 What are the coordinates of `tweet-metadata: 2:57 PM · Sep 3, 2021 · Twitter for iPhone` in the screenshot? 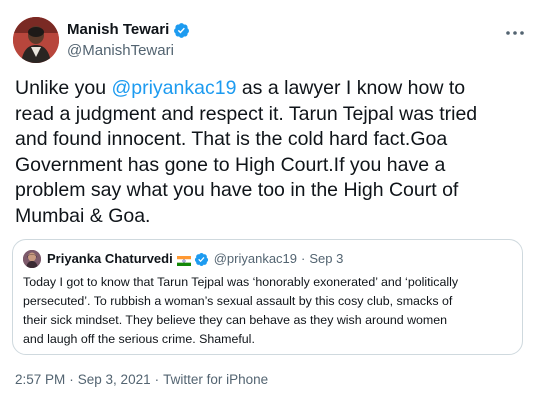 It's located at (141, 380).